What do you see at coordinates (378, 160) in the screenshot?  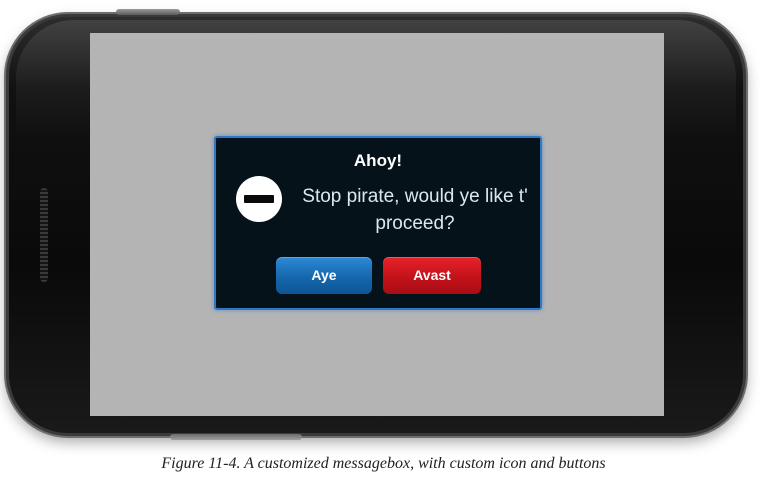 I see `dialog-title: Ahoy!` at bounding box center [378, 160].